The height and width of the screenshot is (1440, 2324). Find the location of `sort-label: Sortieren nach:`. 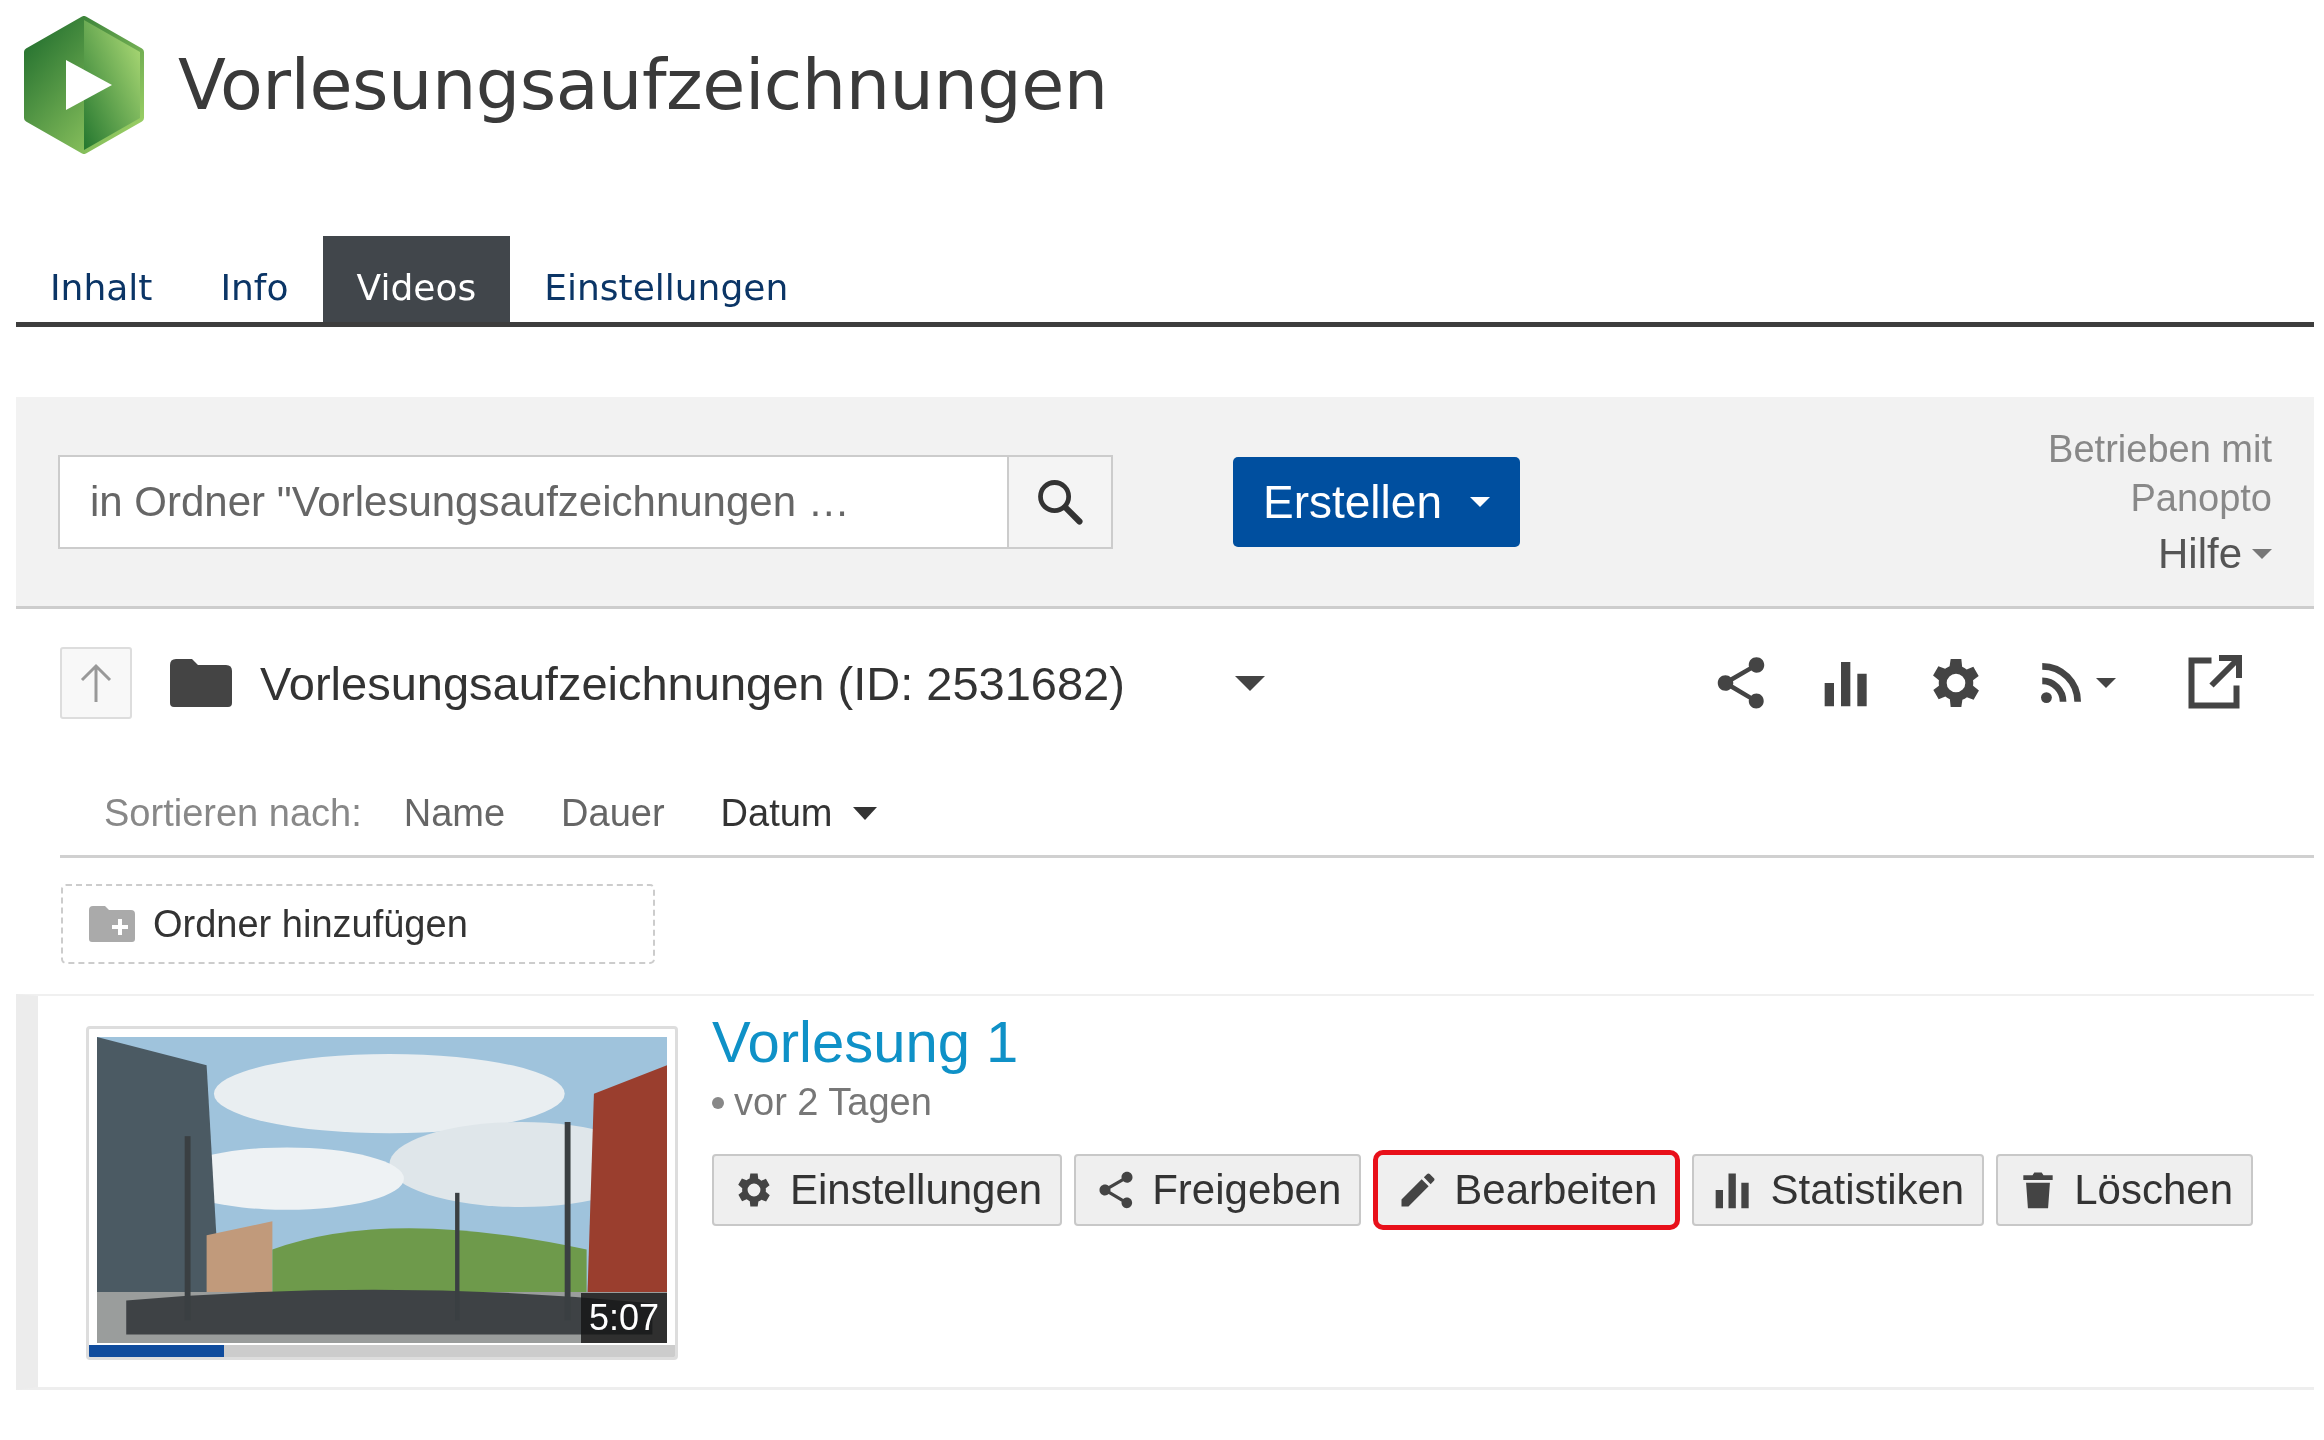

sort-label: Sortieren nach: is located at coordinates (233, 813).